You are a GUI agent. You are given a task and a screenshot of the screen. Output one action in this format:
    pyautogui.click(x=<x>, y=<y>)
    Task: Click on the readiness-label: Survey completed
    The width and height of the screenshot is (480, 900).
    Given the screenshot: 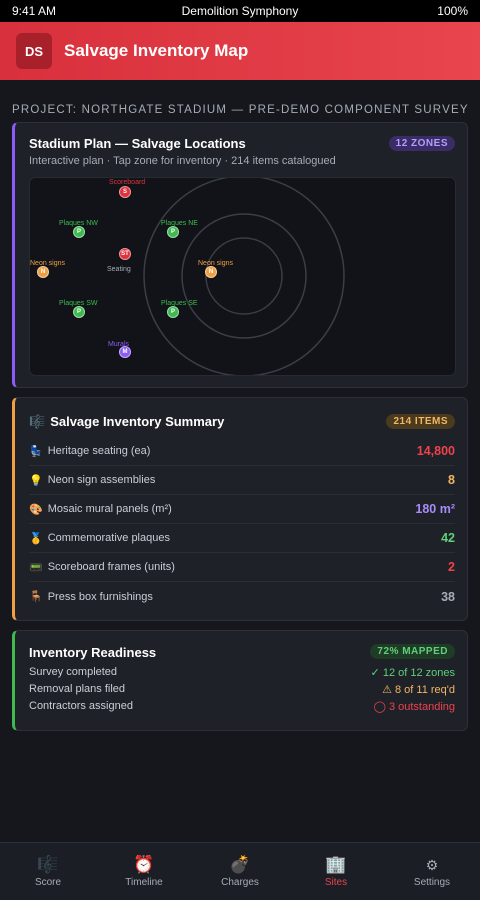 What is the action you would take?
    pyautogui.click(x=73, y=672)
    